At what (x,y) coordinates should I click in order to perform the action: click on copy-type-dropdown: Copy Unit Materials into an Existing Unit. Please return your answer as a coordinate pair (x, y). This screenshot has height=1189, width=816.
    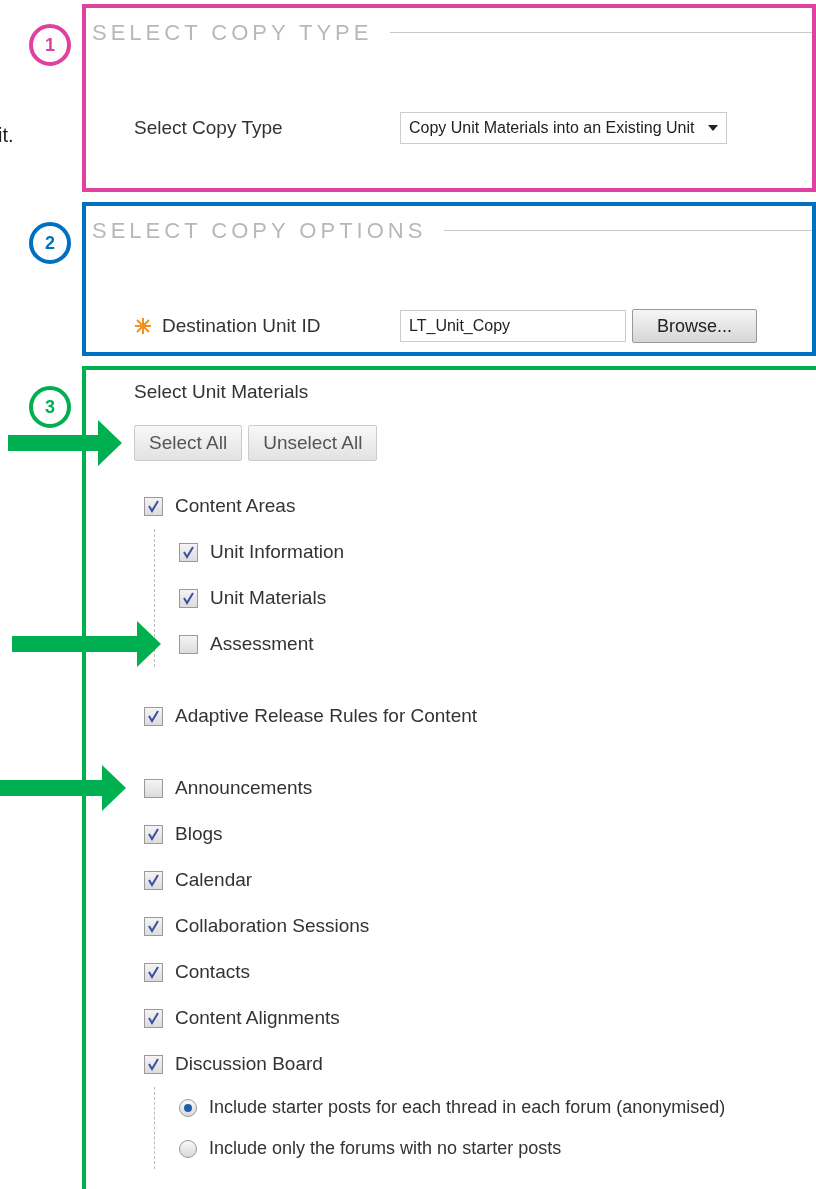
    Looking at the image, I should click on (564, 128).